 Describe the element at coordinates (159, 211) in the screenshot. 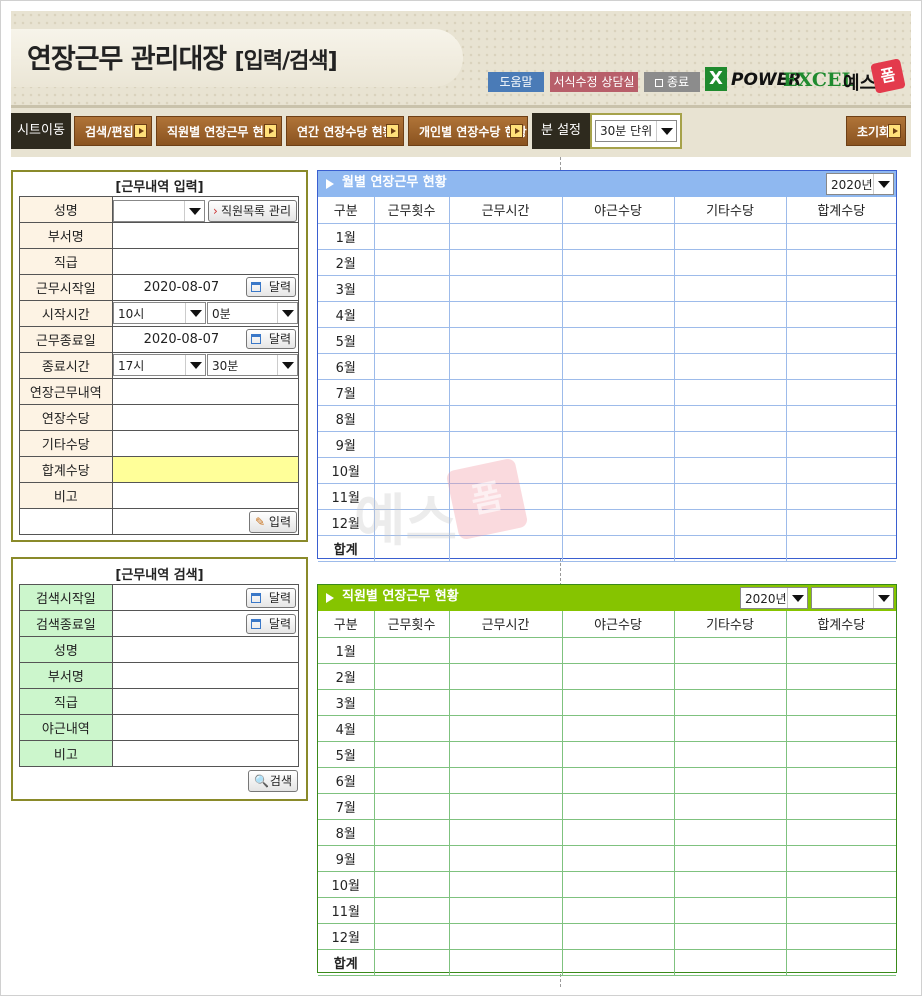

I see `name-select` at that location.